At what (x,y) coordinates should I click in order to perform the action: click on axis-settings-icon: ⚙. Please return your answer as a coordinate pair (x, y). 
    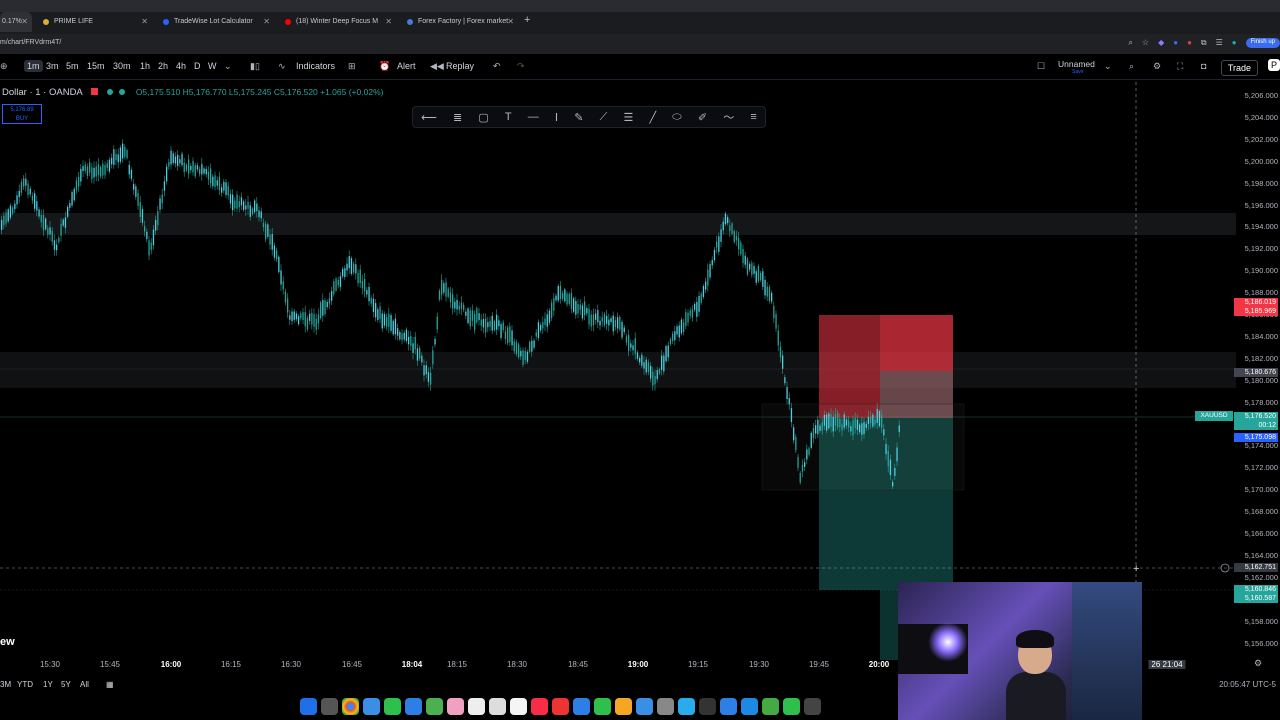
    Looking at the image, I should click on (1258, 663).